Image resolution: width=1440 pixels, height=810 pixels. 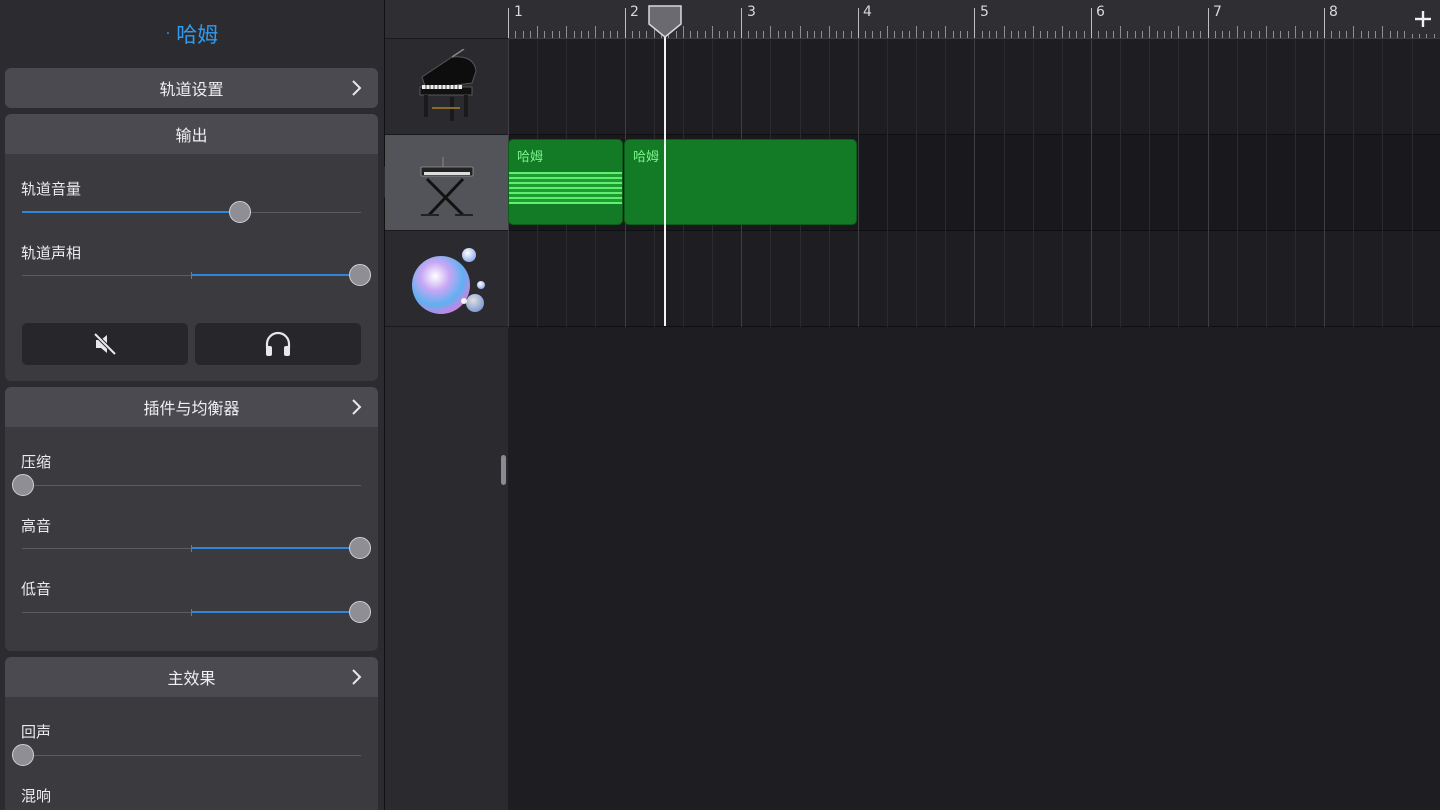 What do you see at coordinates (23, 485) in the screenshot?
I see `compression-knob` at bounding box center [23, 485].